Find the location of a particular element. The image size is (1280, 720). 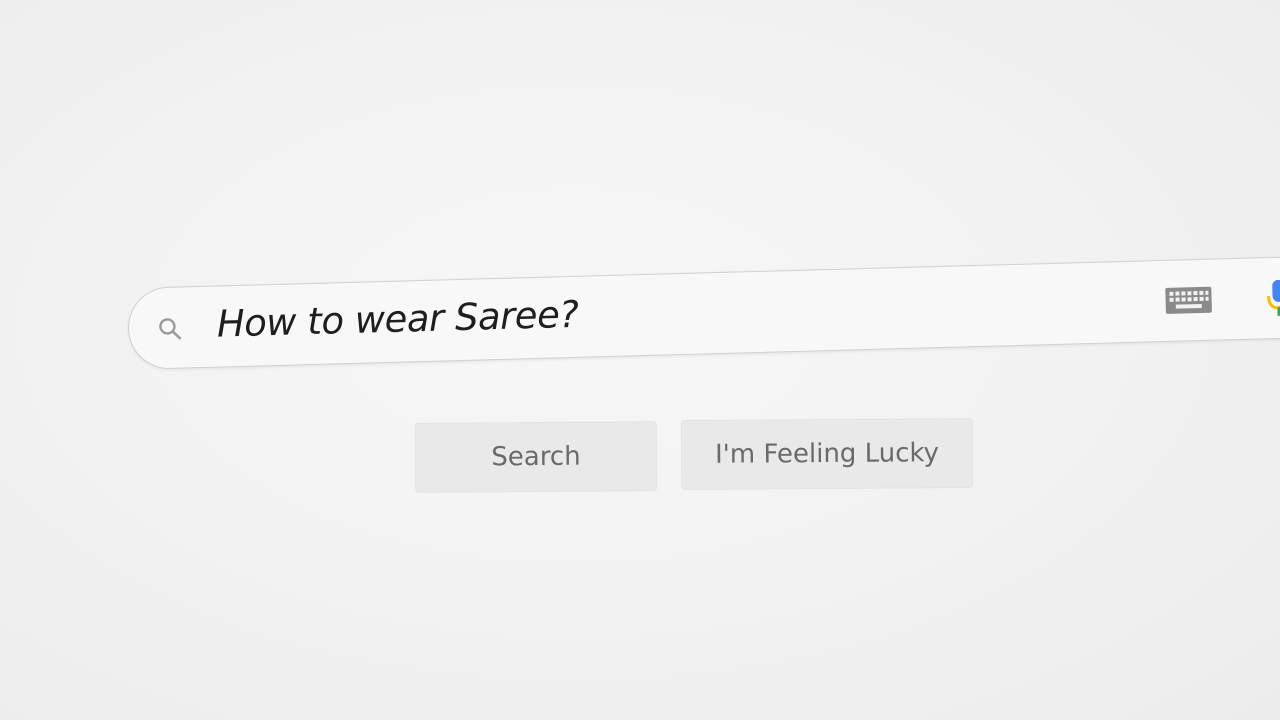

search-icon is located at coordinates (170, 329).